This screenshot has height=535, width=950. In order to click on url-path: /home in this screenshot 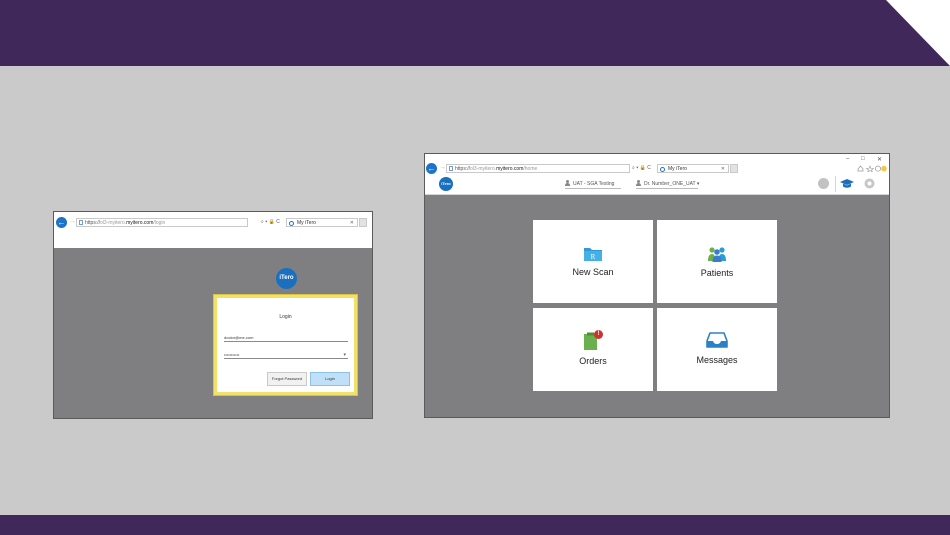, I will do `click(530, 169)`.